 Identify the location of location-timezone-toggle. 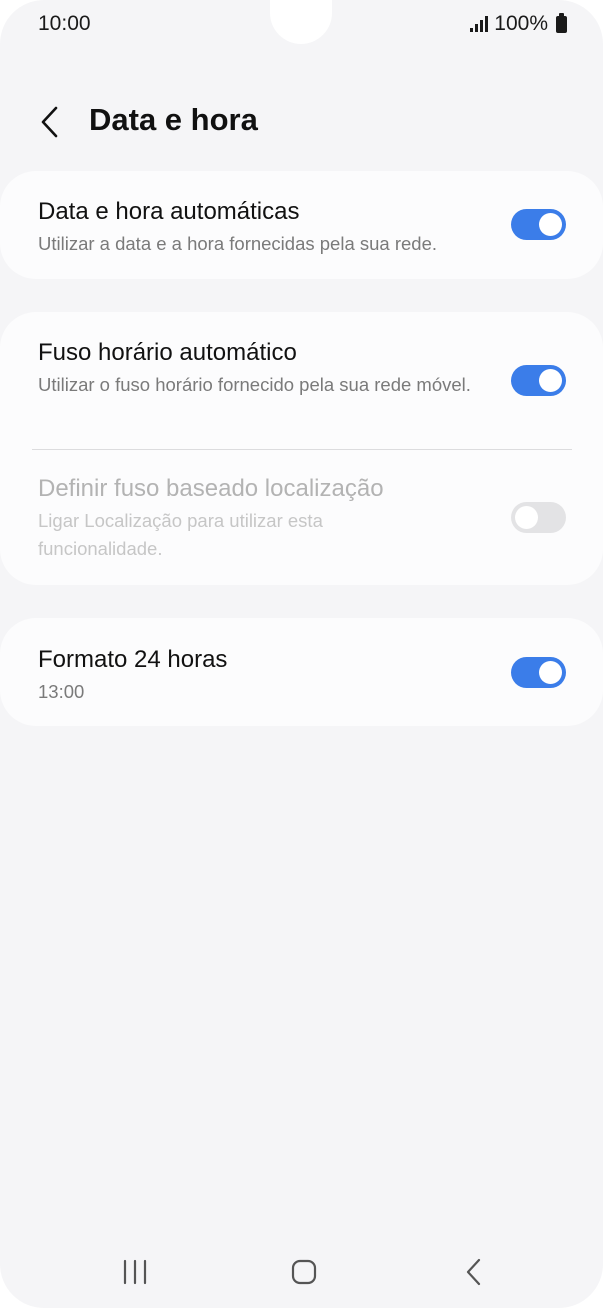
(538, 517).